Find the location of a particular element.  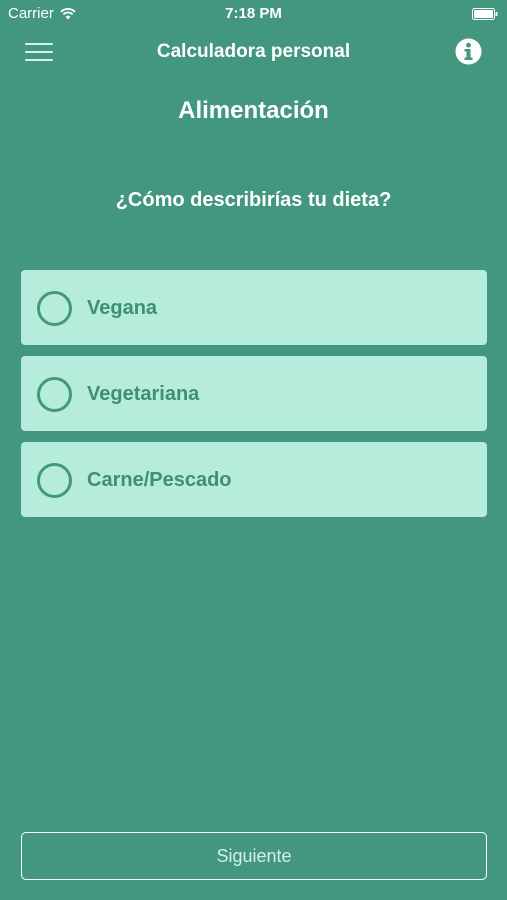

battery-icon is located at coordinates (485, 14).